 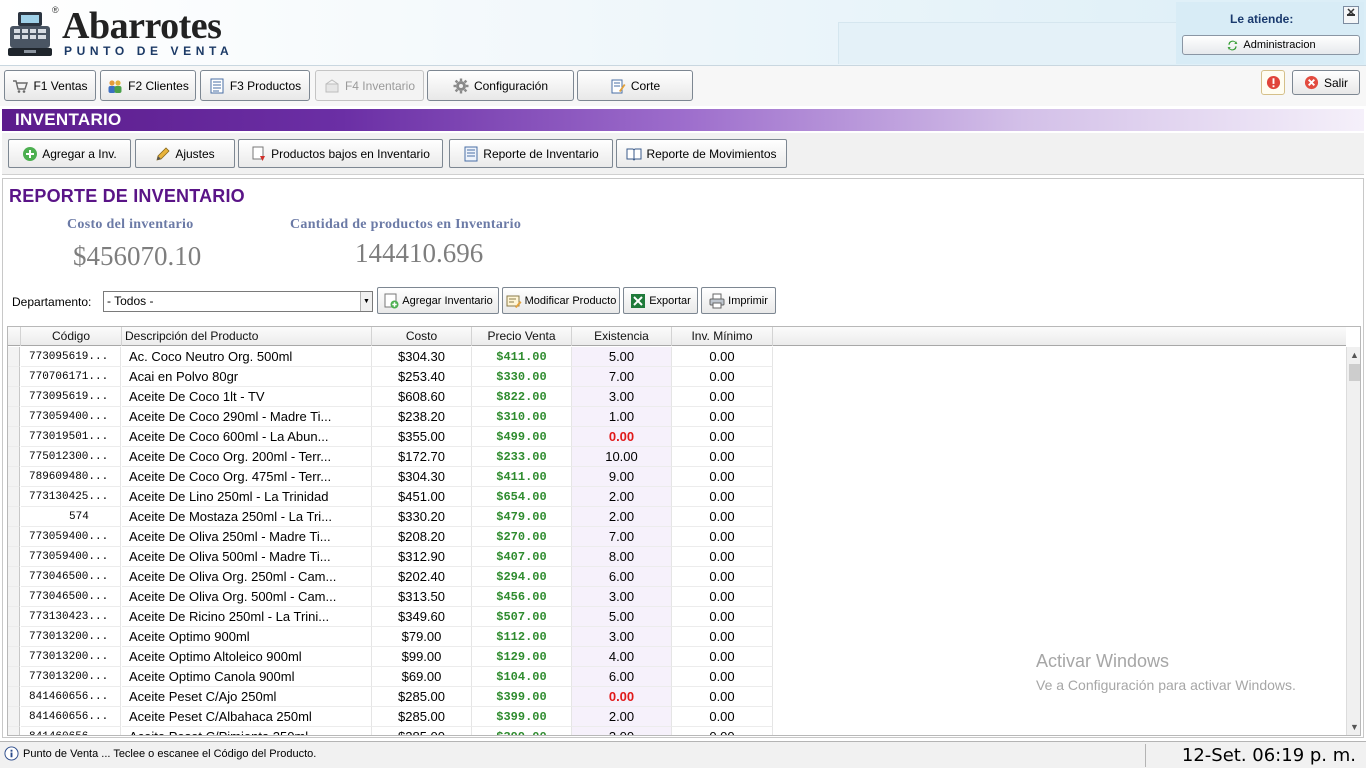 I want to click on minimize-button, so click(x=1351, y=15).